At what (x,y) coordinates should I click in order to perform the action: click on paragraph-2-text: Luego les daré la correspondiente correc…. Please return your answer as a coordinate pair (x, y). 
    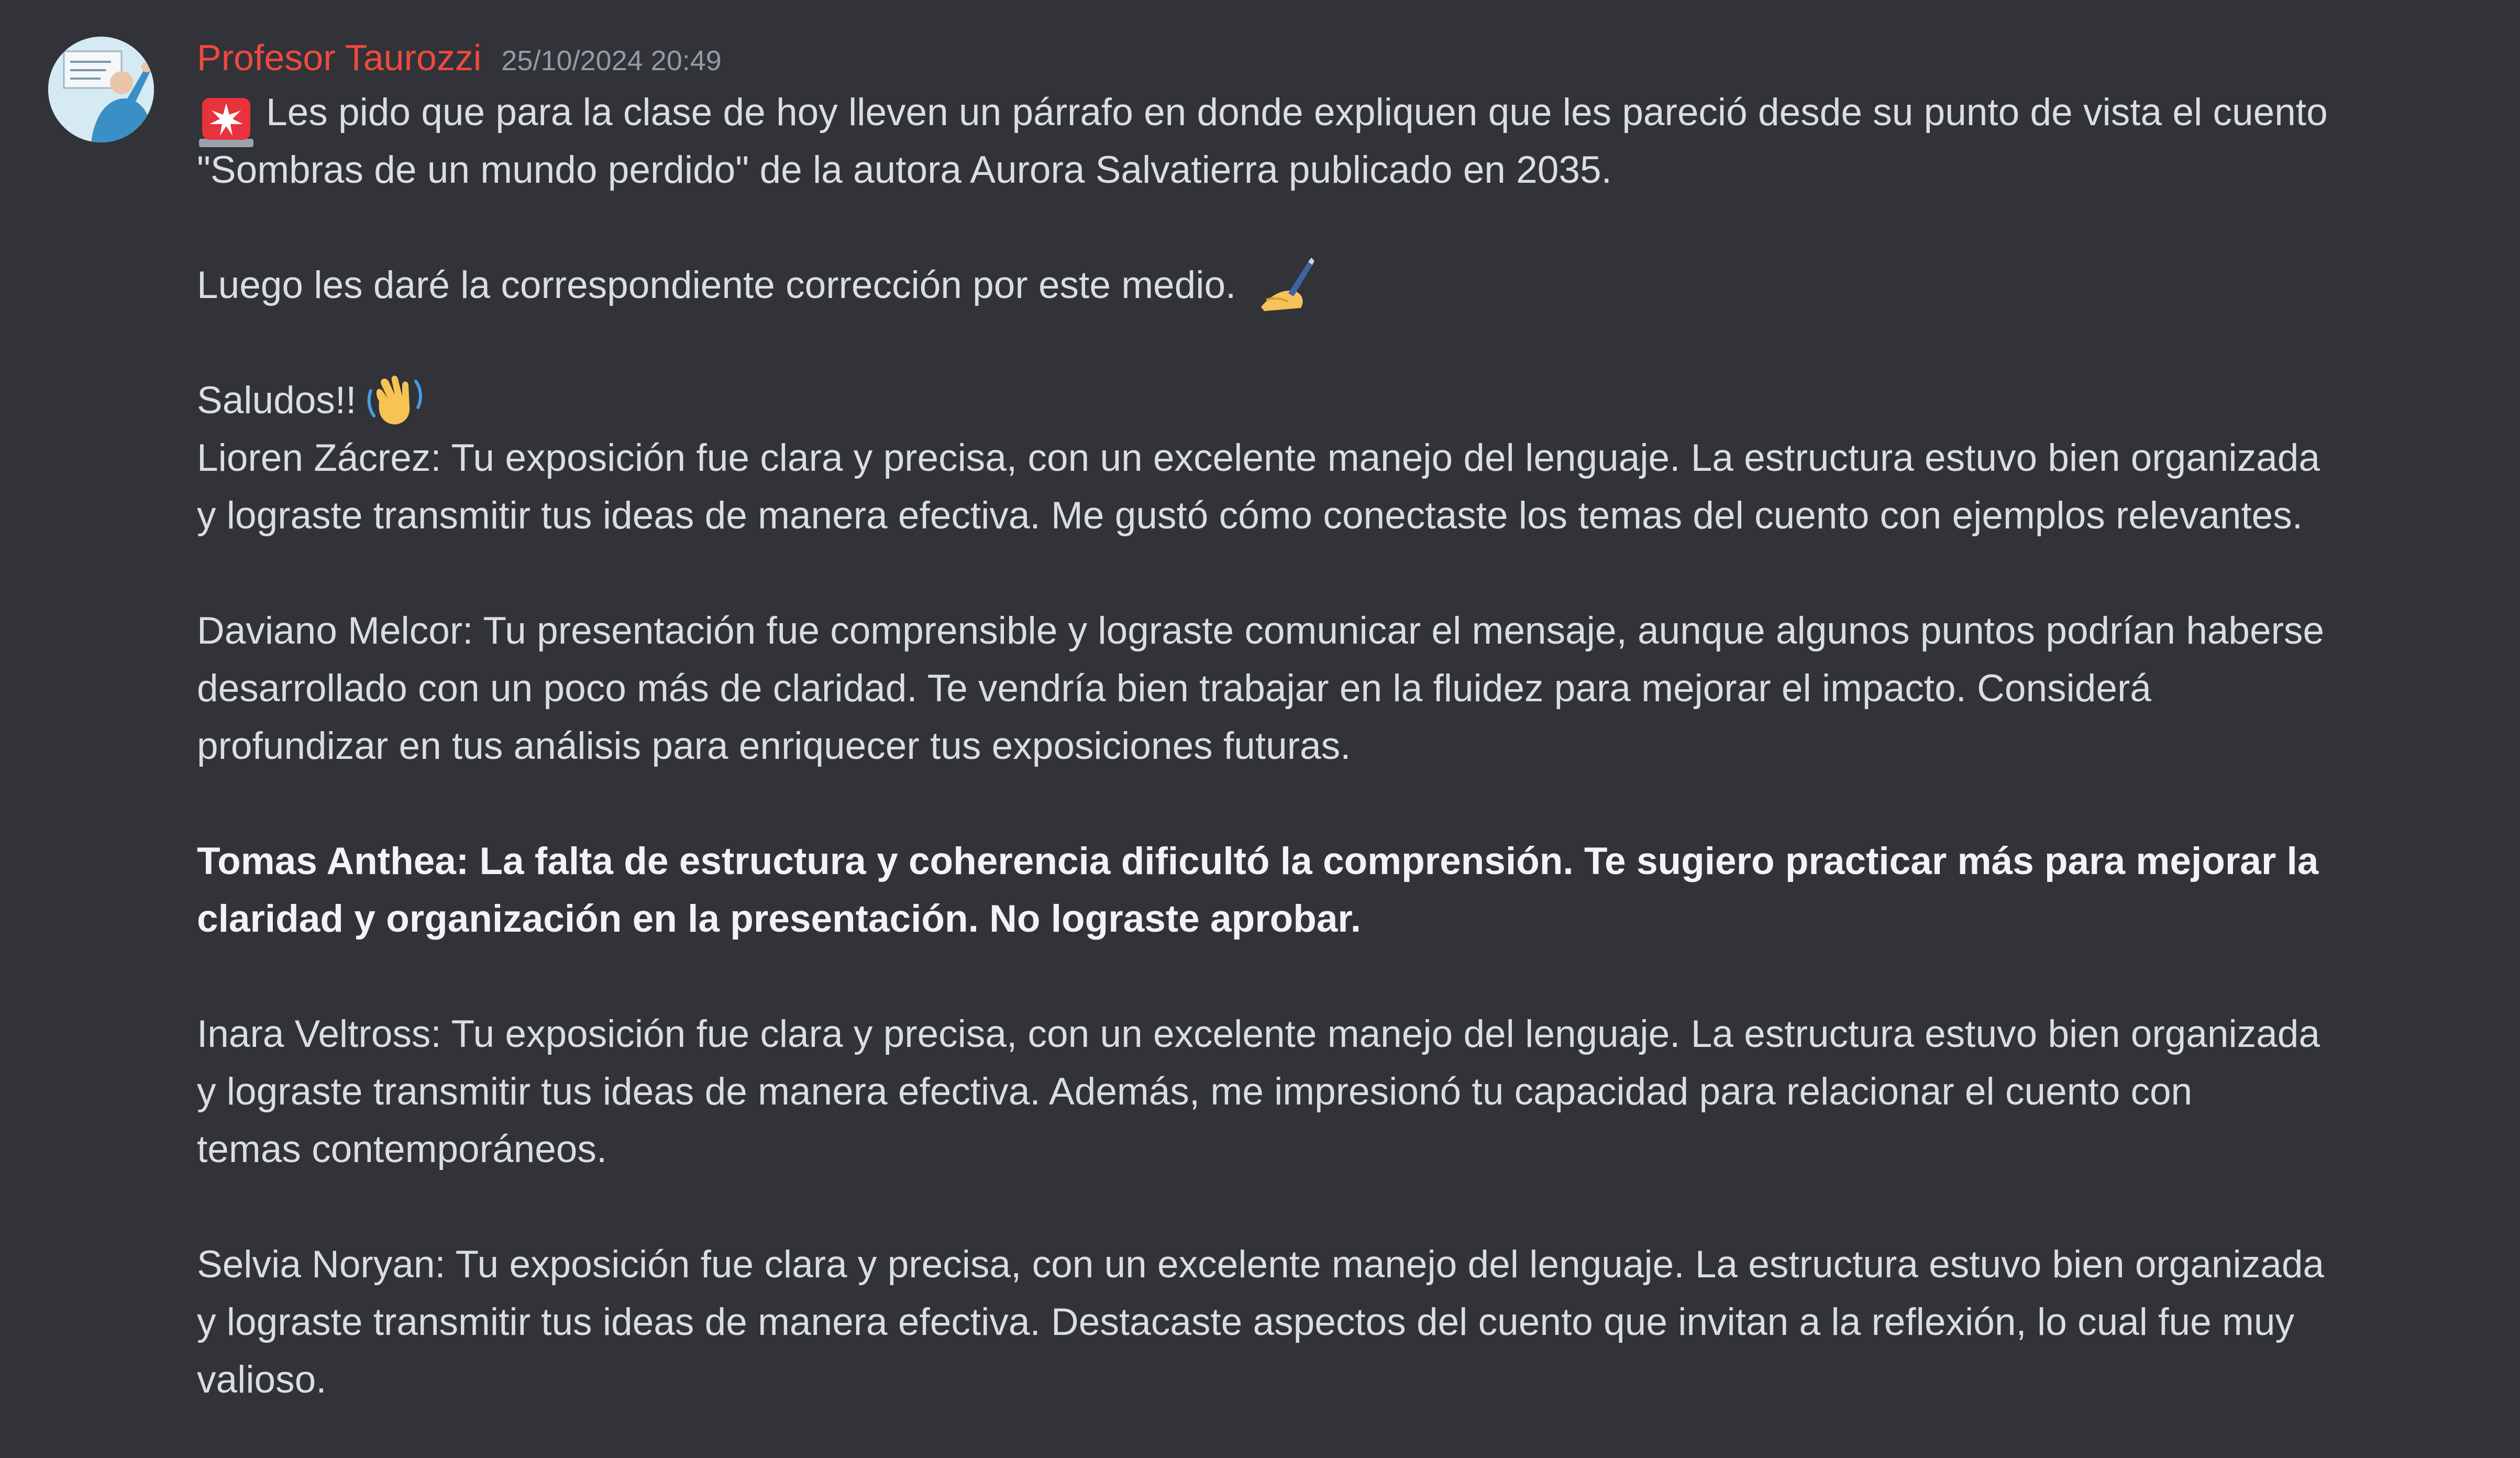
    Looking at the image, I should click on (716, 285).